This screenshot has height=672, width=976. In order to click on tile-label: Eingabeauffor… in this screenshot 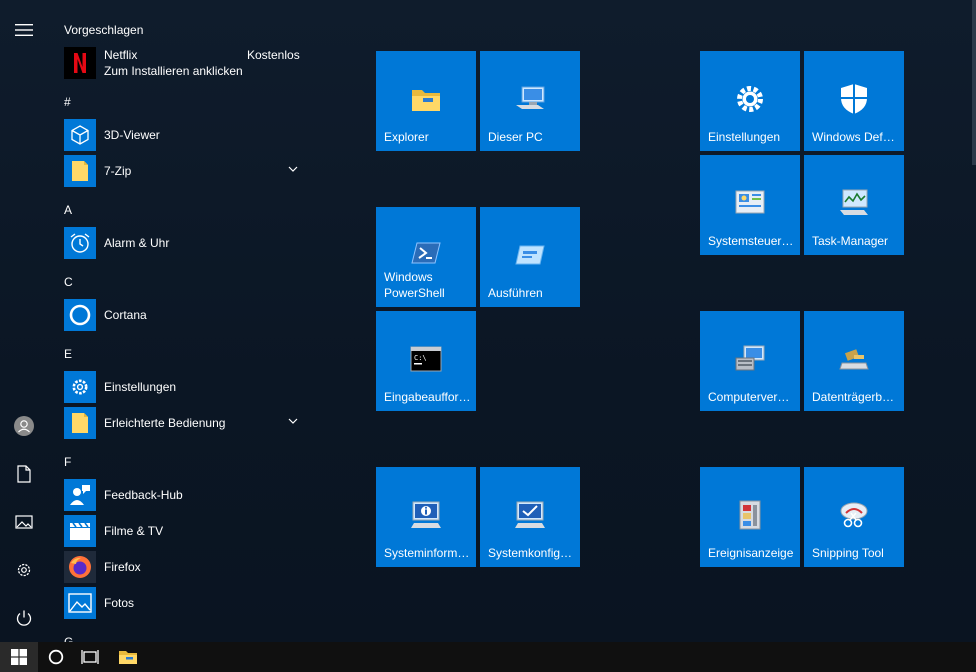, I will do `click(427, 397)`.